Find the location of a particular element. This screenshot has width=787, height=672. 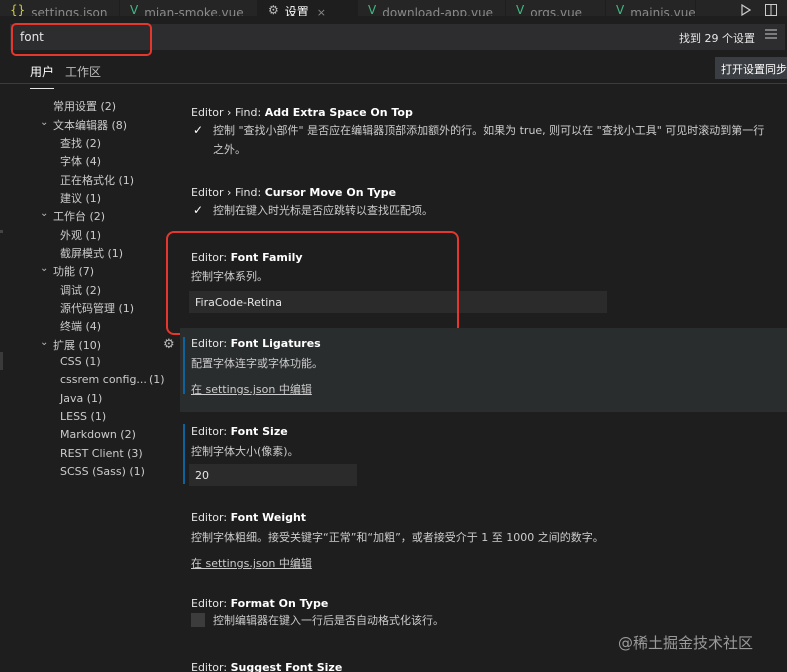

tab-download-app-vue: V download-app.vue is located at coordinates (432, 8).